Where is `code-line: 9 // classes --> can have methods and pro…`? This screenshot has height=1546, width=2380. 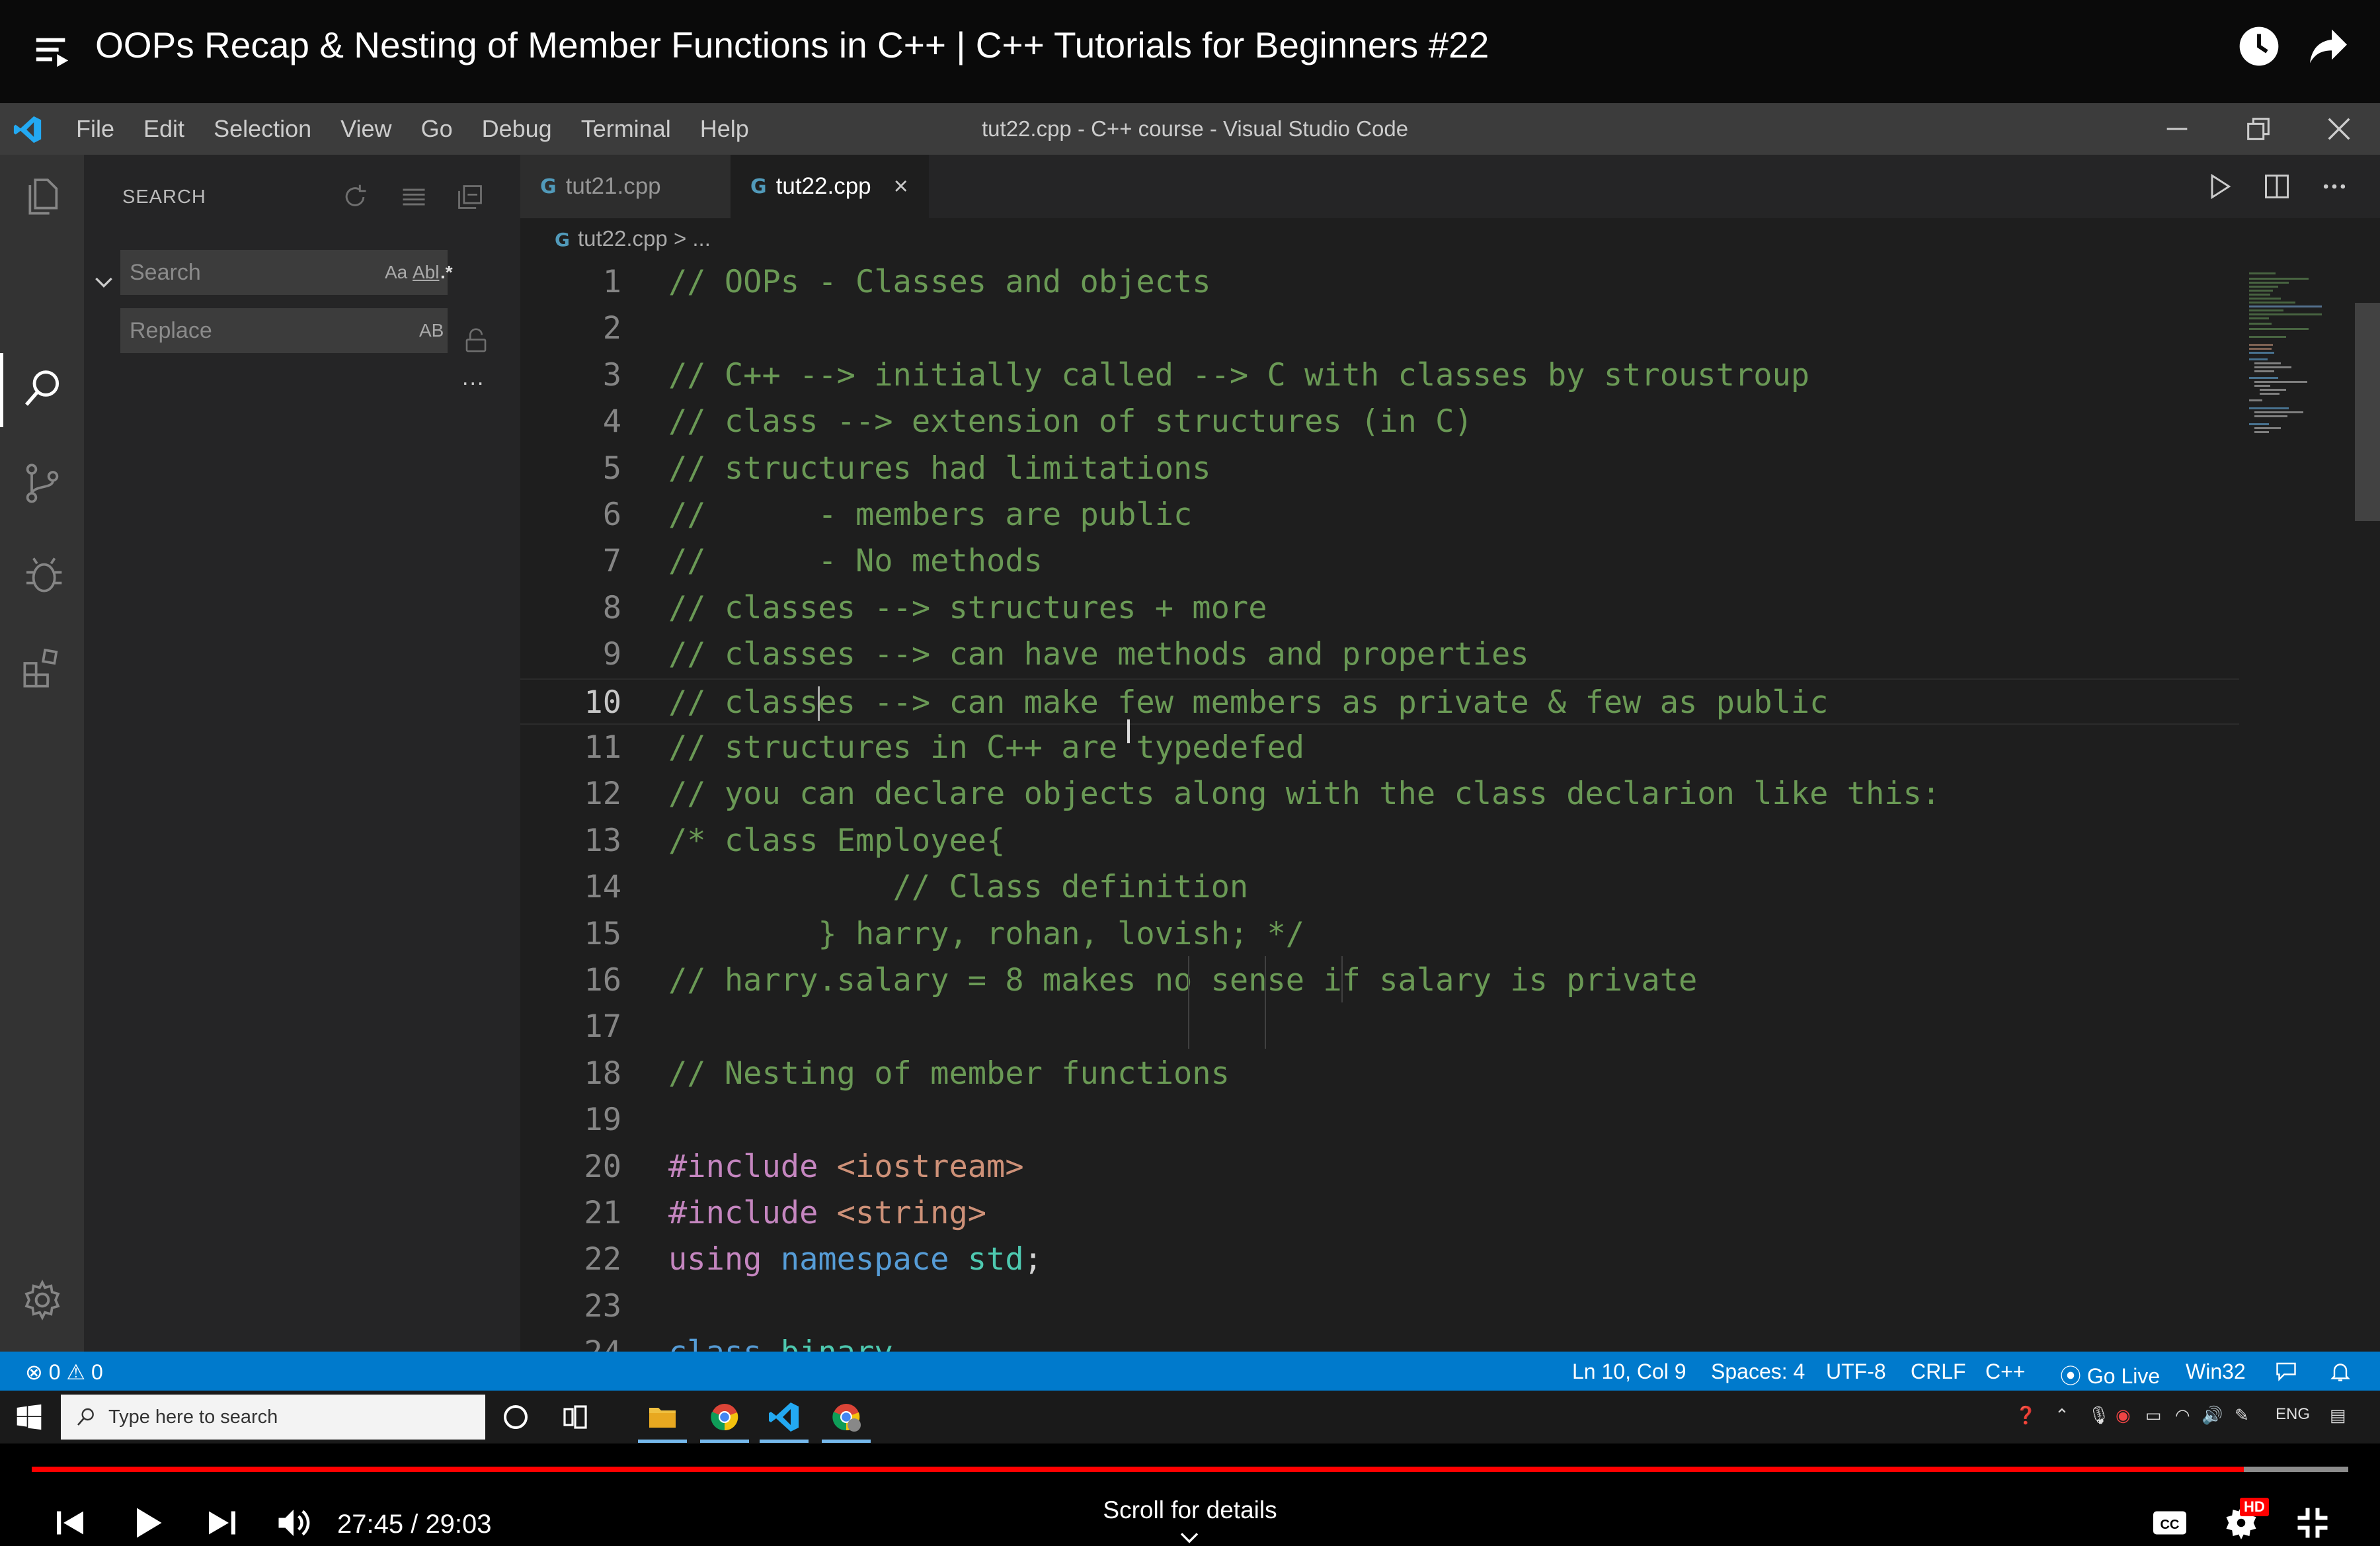 code-line: 9 // classes --> can have methods and pro… is located at coordinates (1379, 654).